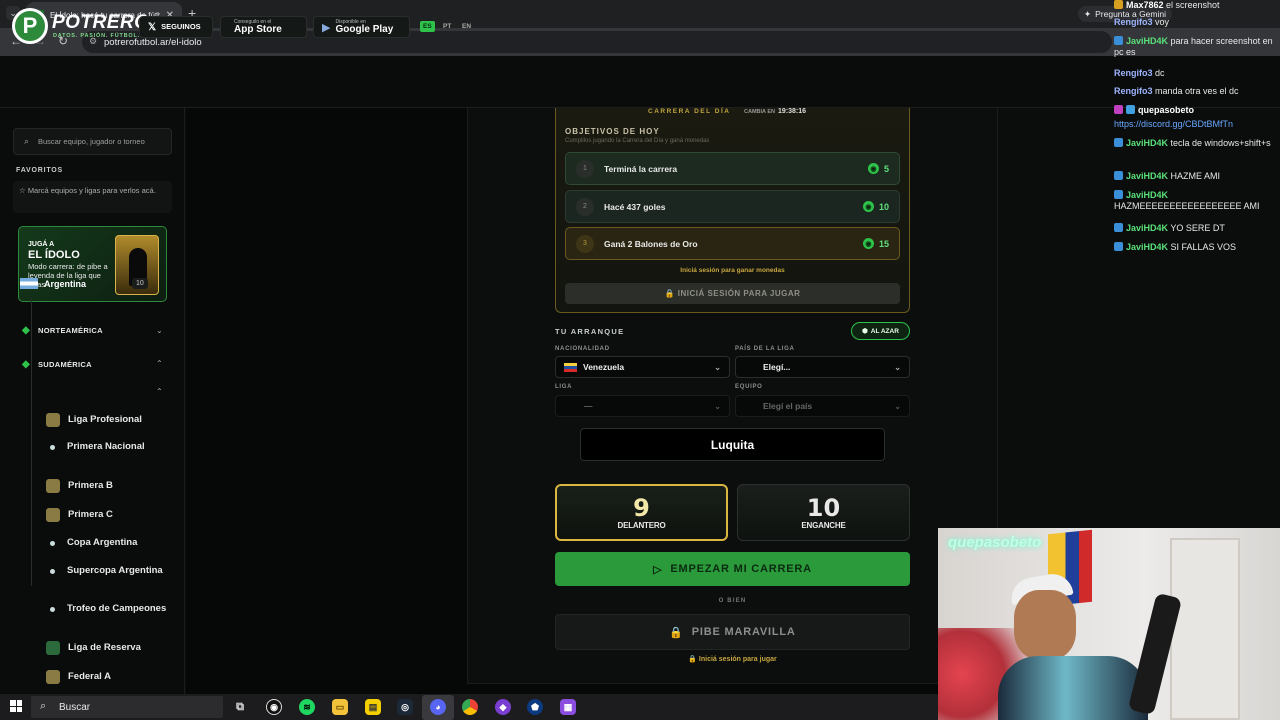 The width and height of the screenshot is (1280, 720). I want to click on league-item: Federal A, so click(111, 677).